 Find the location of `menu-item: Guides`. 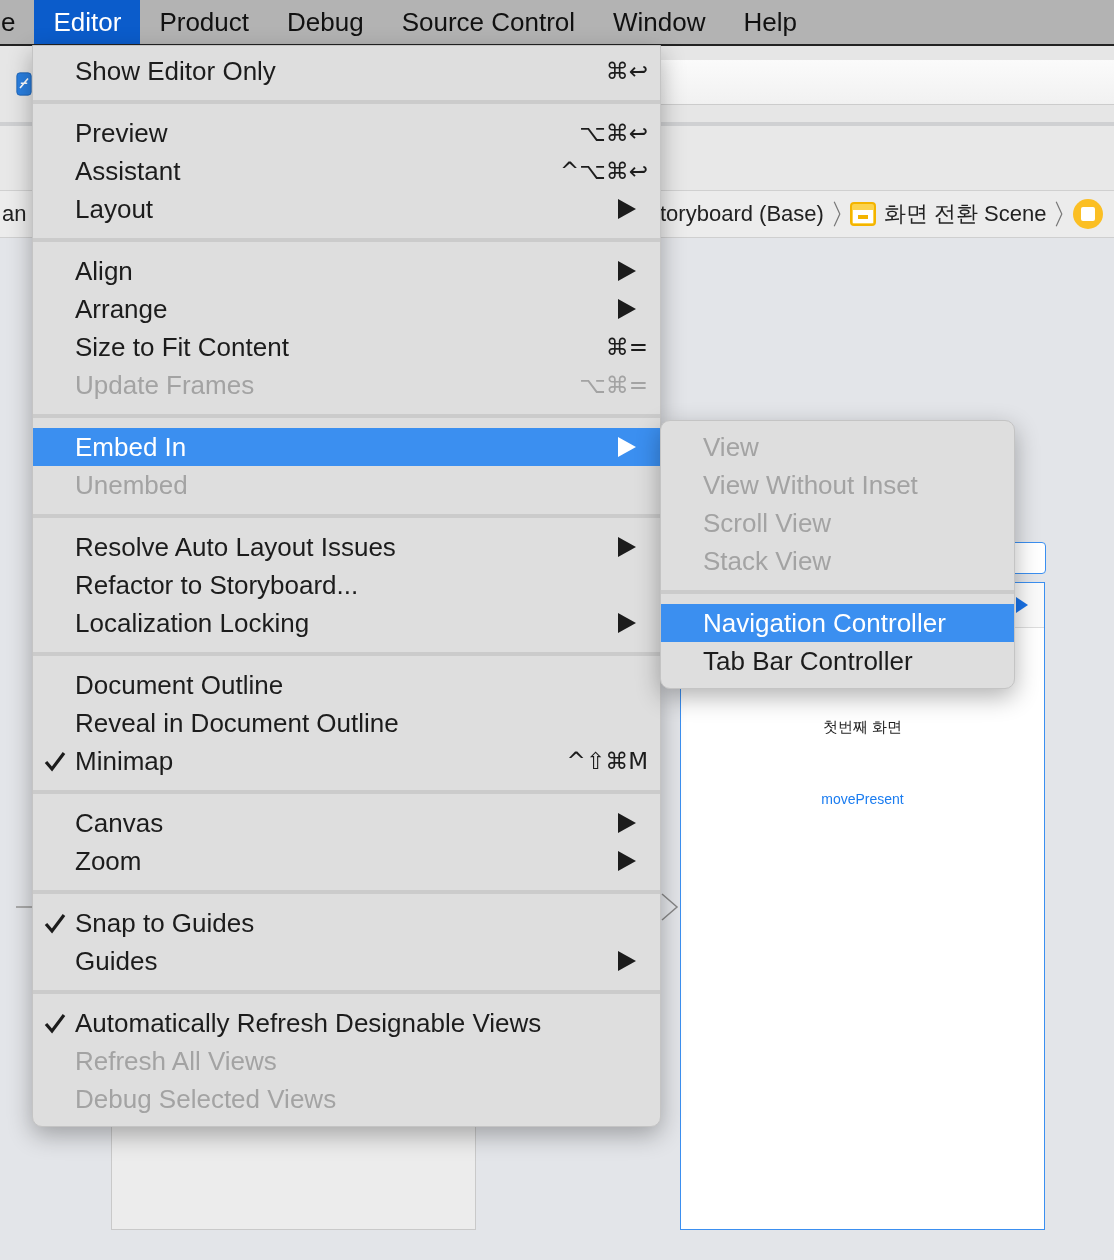

menu-item: Guides is located at coordinates (346, 961).